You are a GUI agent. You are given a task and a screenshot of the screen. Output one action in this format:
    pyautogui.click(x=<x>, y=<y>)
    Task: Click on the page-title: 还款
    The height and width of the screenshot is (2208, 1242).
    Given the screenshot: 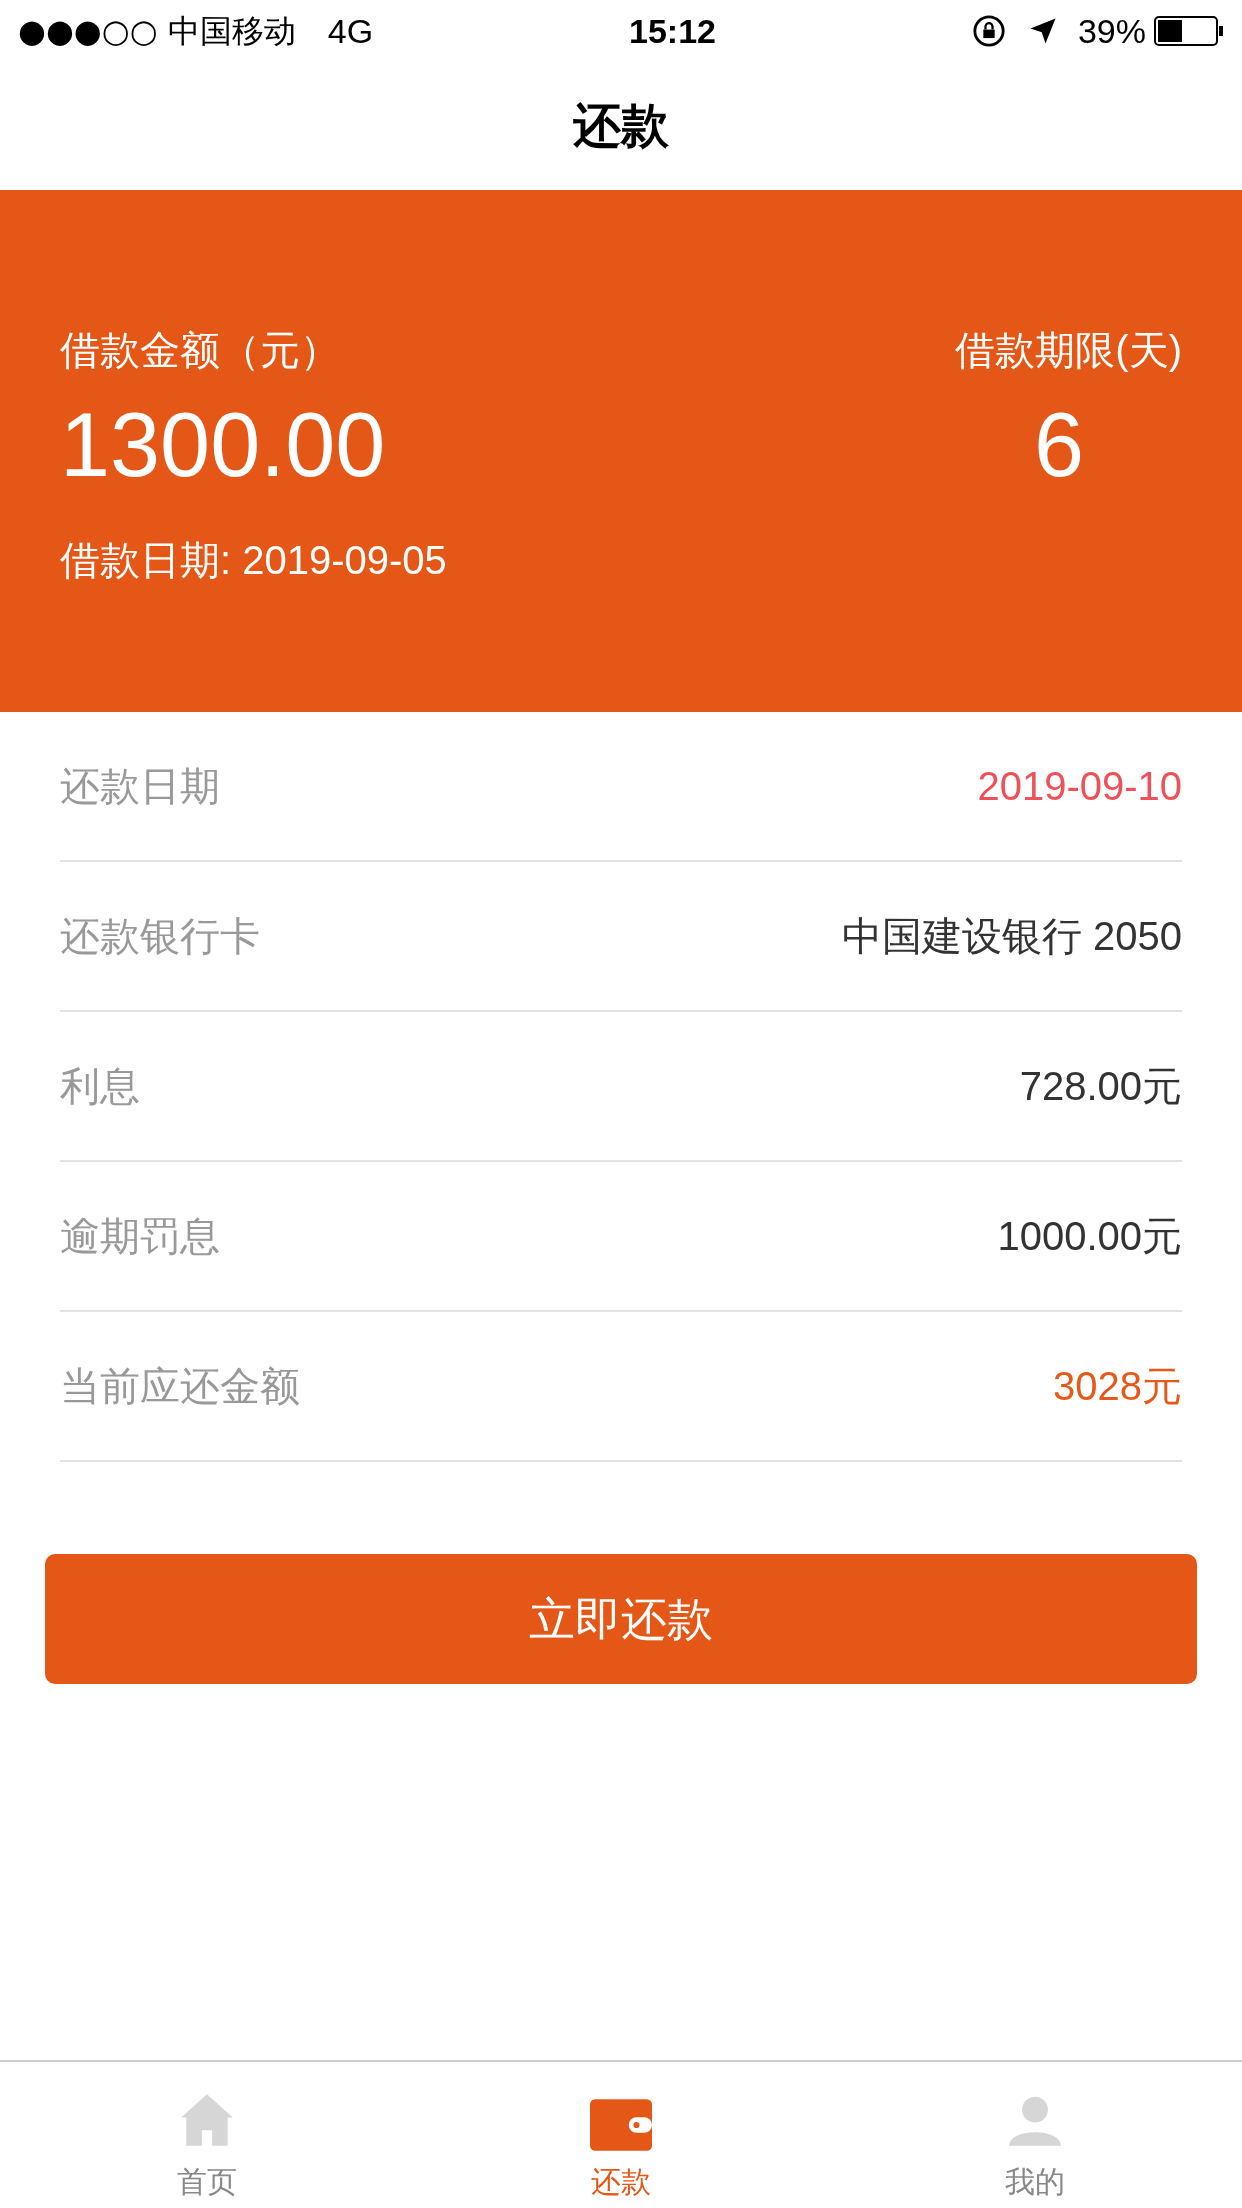 What is the action you would take?
    pyautogui.click(x=621, y=126)
    